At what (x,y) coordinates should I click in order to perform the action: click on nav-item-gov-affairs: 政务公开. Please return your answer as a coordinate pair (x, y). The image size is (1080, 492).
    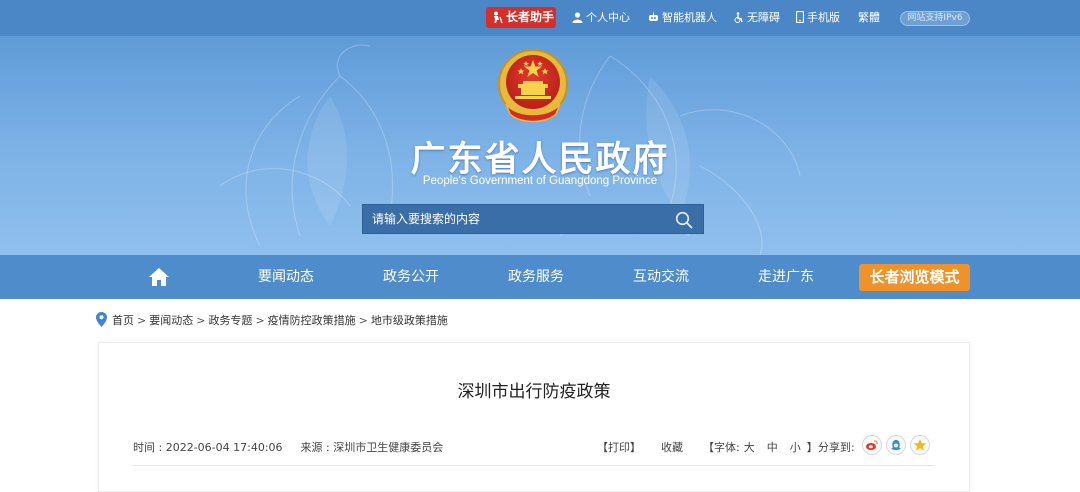
    Looking at the image, I should click on (411, 277).